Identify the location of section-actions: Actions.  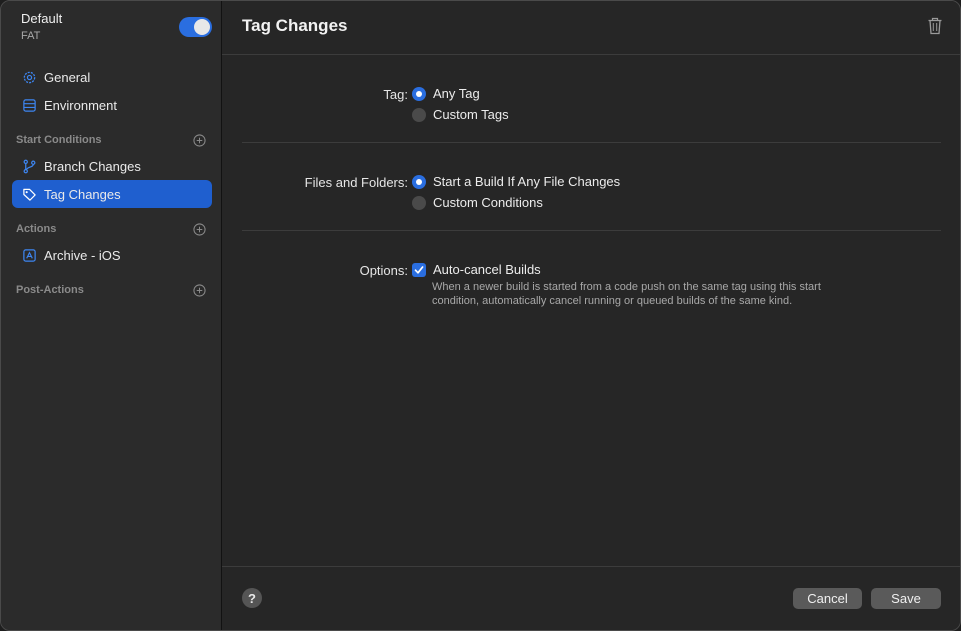
(111, 229).